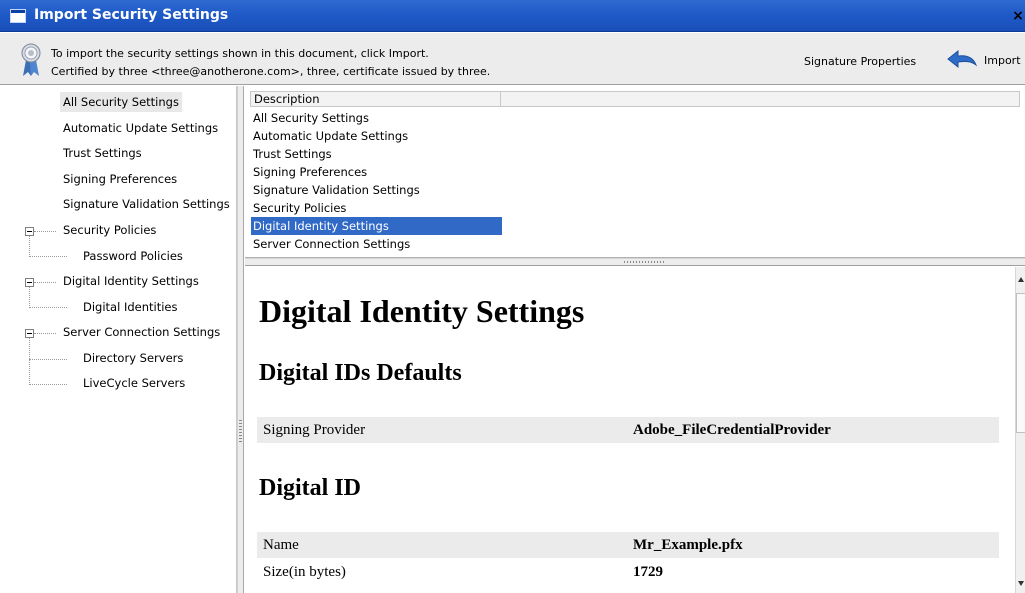 This screenshot has height=593, width=1025. Describe the element at coordinates (512, 16) in the screenshot. I see `title-bar: Import Security Settings ×` at that location.